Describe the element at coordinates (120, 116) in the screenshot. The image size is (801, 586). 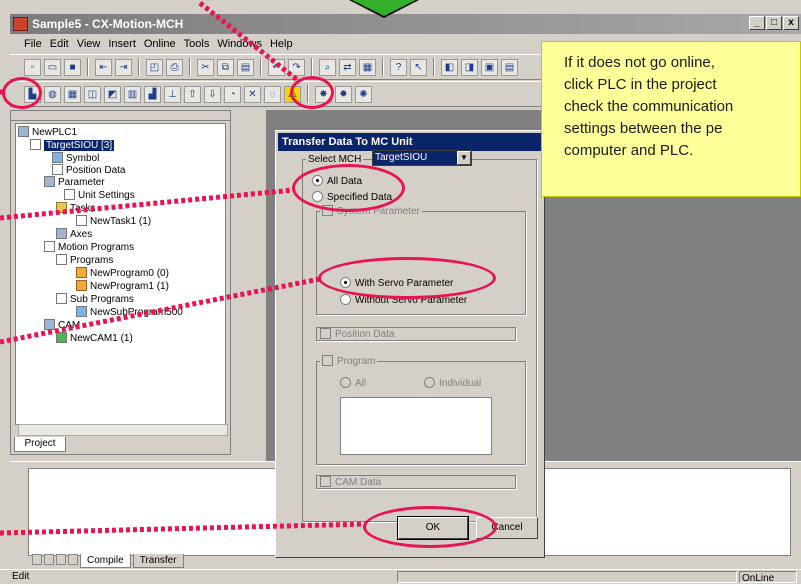
I see `project-panel-header` at that location.